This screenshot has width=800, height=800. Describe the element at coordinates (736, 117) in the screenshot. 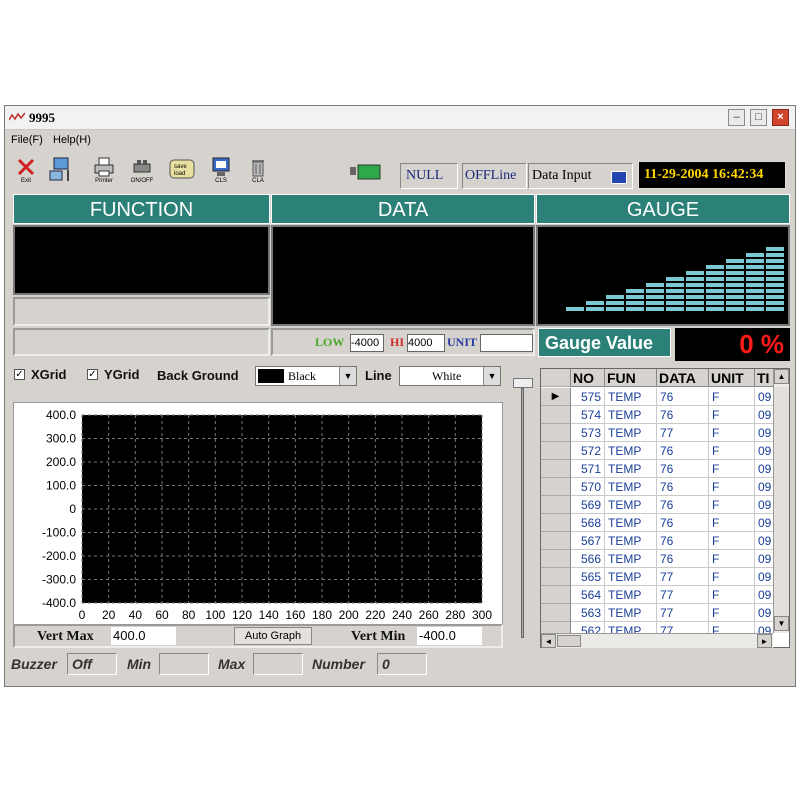

I see `minimize-button: –` at that location.